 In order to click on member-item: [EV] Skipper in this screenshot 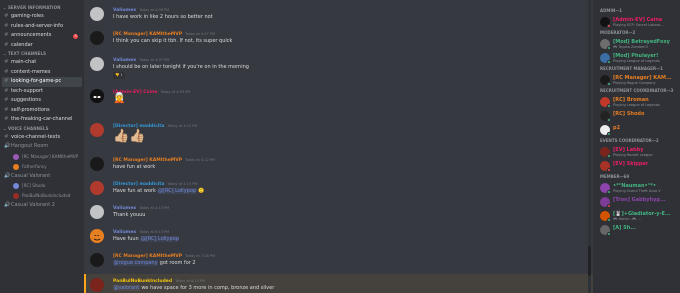, I will do `click(636, 166)`.